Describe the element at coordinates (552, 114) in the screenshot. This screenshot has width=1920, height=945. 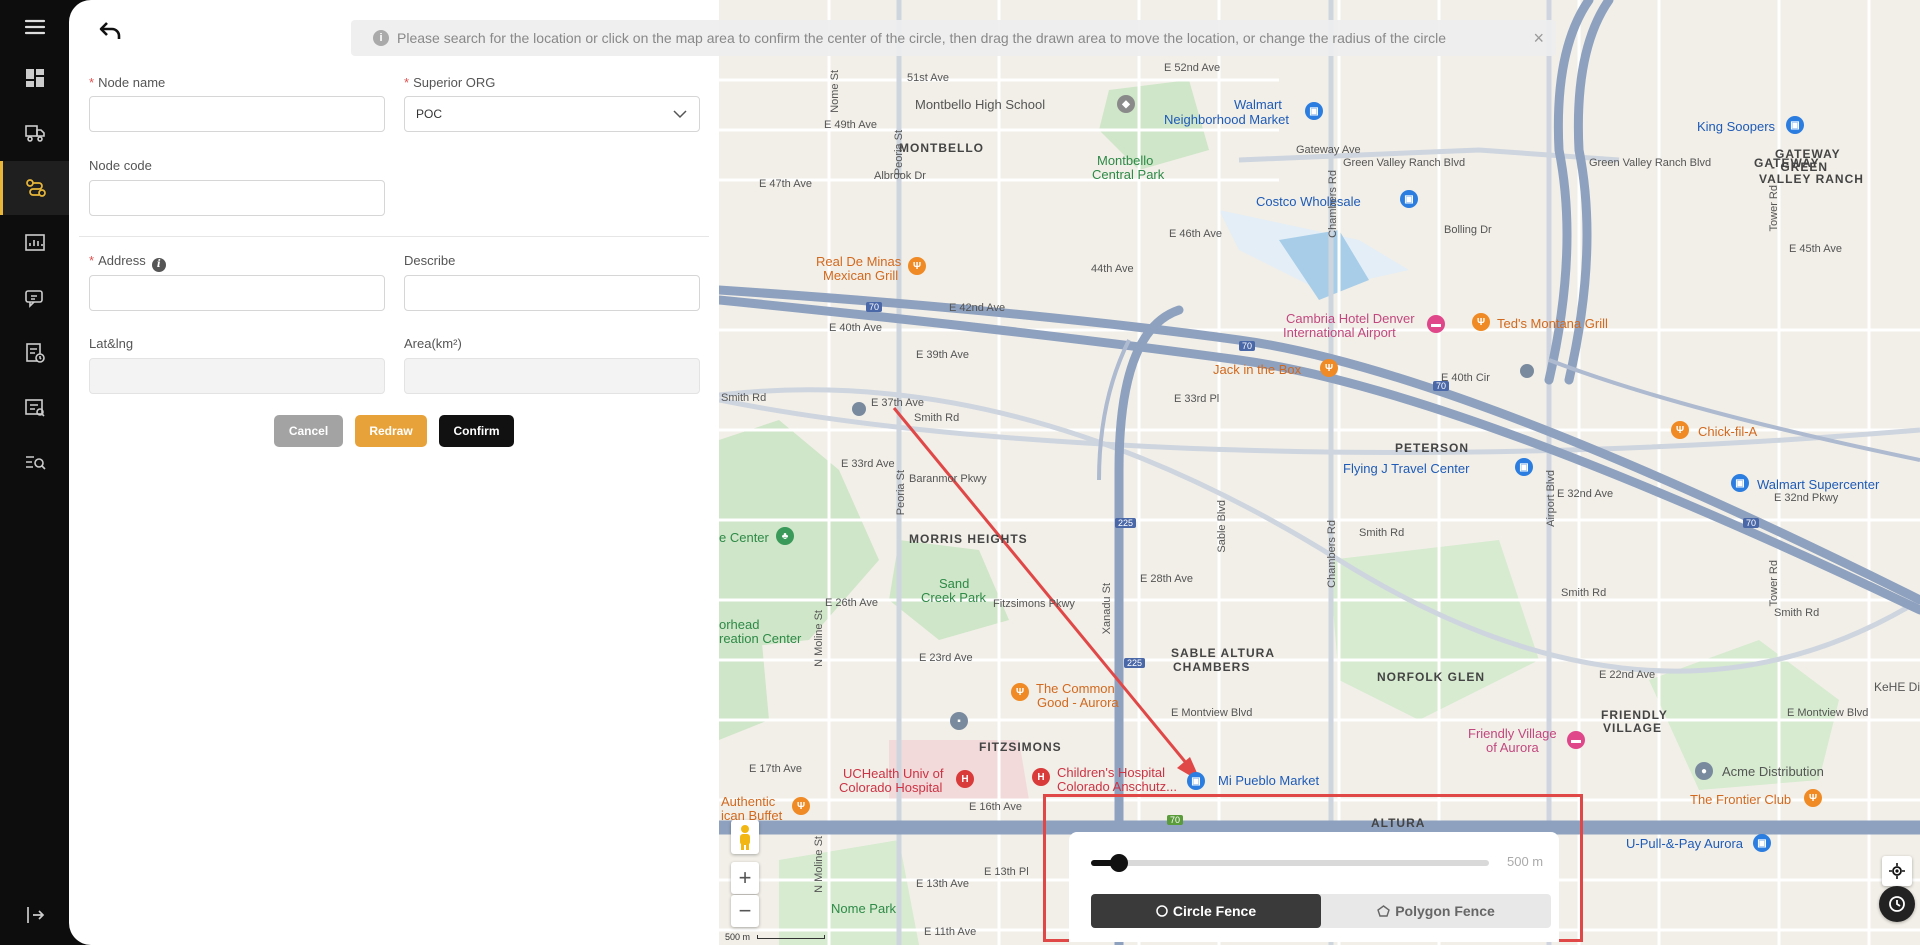
I see `superior-org-select: POC` at that location.